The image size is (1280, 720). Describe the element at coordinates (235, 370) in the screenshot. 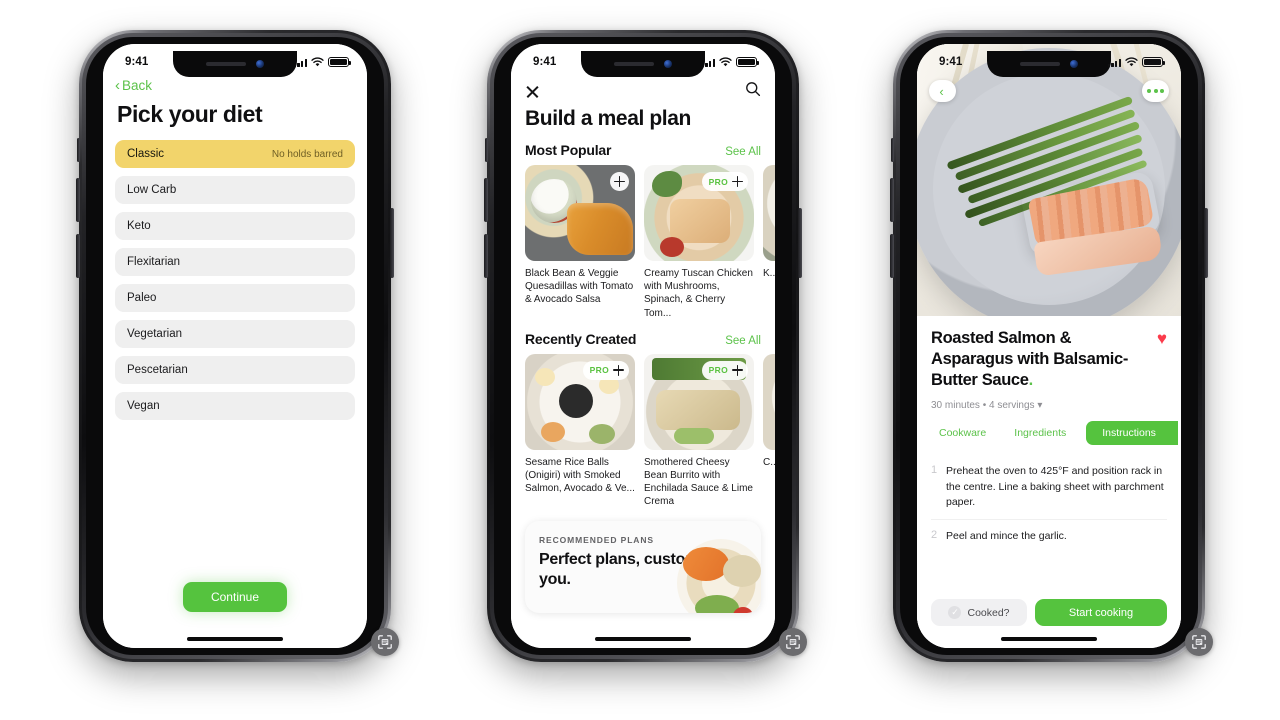

I see `diet-option-pescetarian: Pescetarian` at that location.